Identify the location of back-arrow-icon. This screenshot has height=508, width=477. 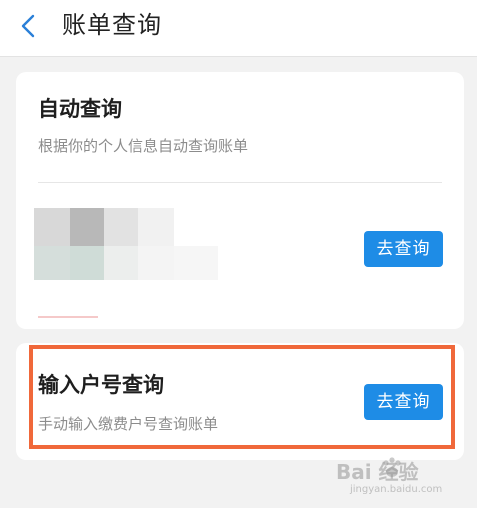
(30, 26).